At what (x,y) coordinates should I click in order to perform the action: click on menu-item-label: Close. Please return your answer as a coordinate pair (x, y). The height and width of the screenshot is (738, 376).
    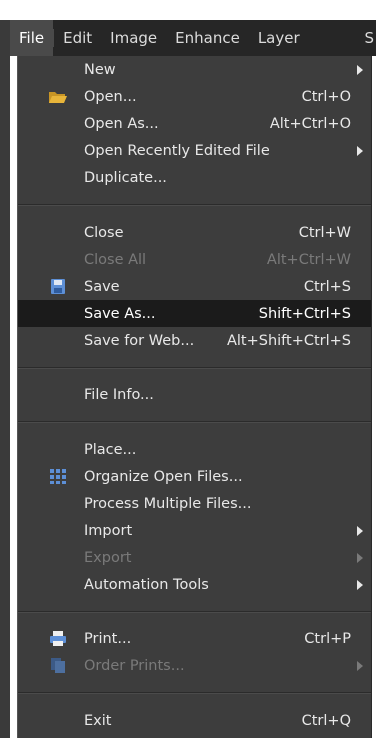
    Looking at the image, I should click on (104, 232).